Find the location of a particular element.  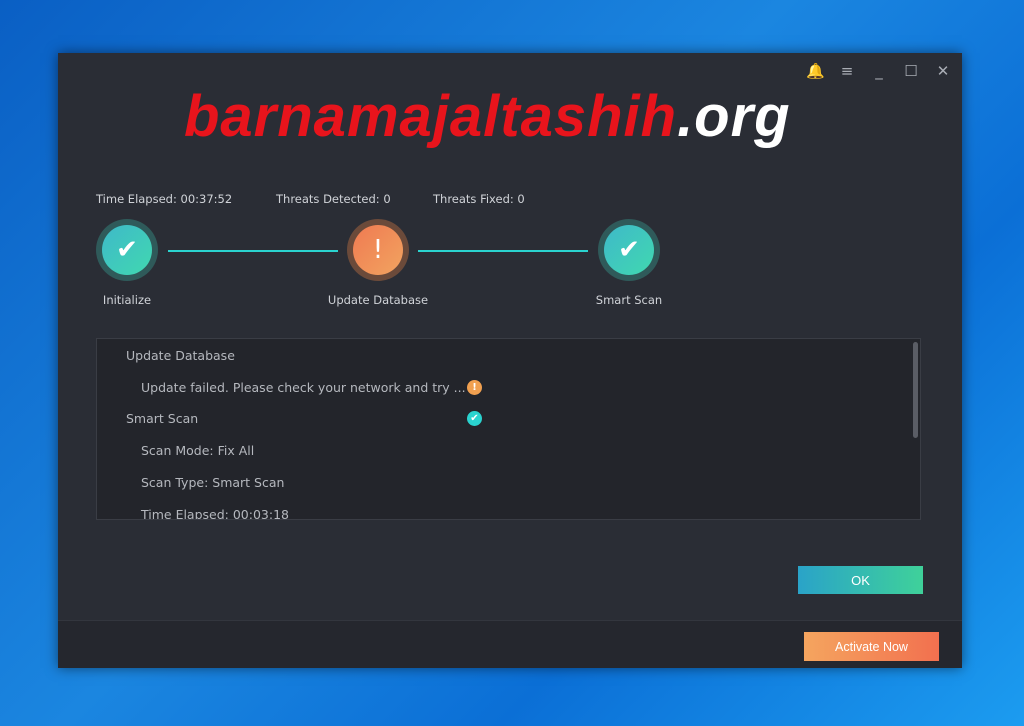

maximize-icon: ☐ is located at coordinates (911, 71).